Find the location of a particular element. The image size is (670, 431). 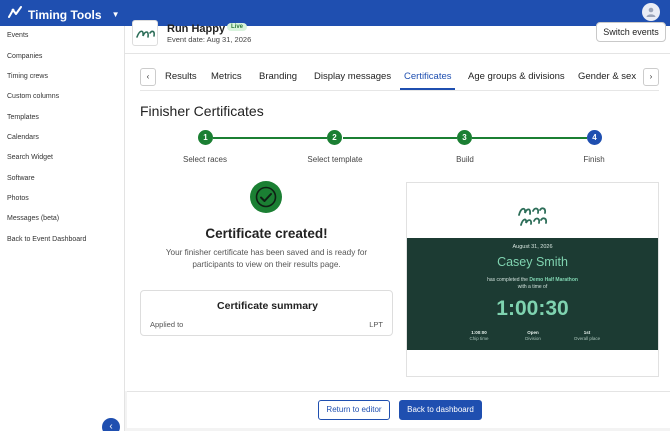

collapse-sidebar-button: ‹ is located at coordinates (111, 424).